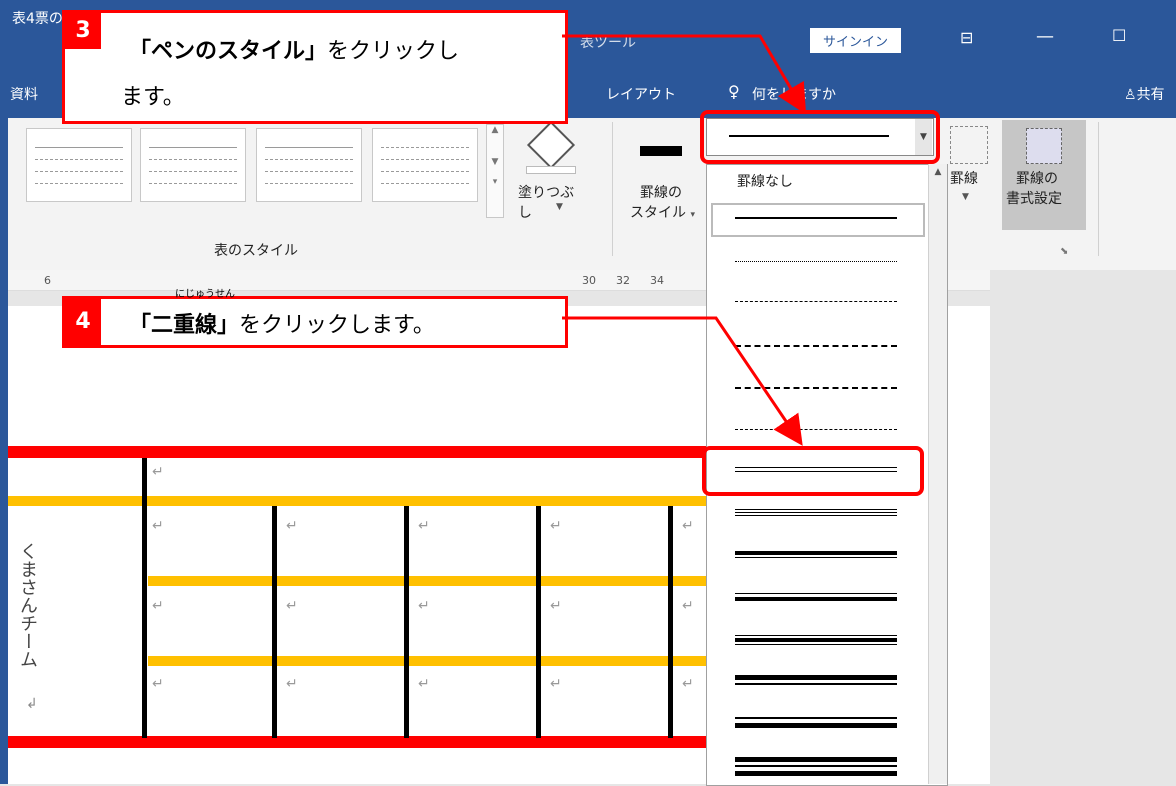 This screenshot has width=1176, height=786. Describe the element at coordinates (684, 240) in the screenshot. I see `annotation-arrows` at that location.